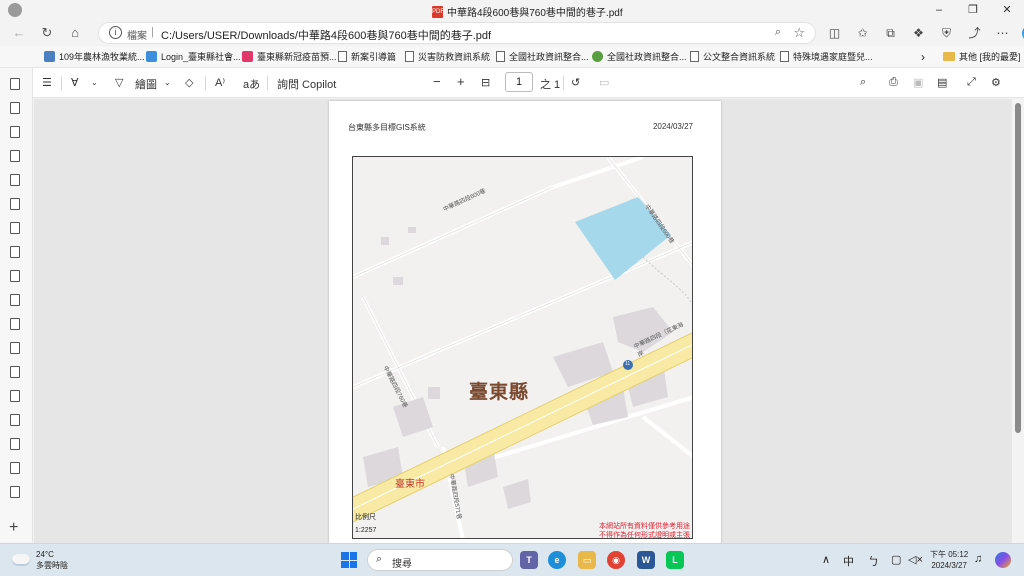 This screenshot has width=1024, height=576. Describe the element at coordinates (1002, 33) in the screenshot. I see `more-options-icon: ⋯` at that location.